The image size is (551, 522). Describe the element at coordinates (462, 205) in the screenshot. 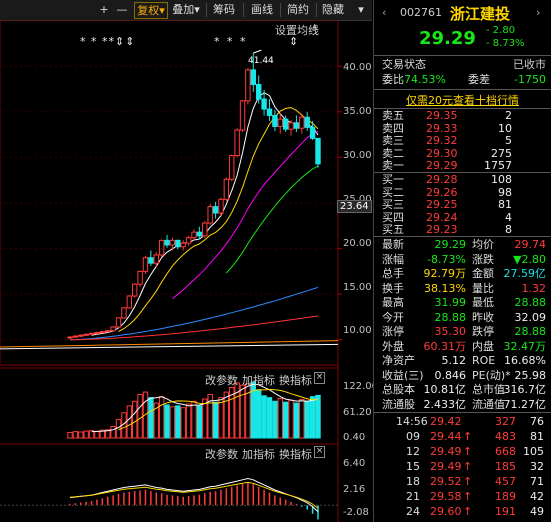

I see `bid-row: 买三 29.25 81` at that location.